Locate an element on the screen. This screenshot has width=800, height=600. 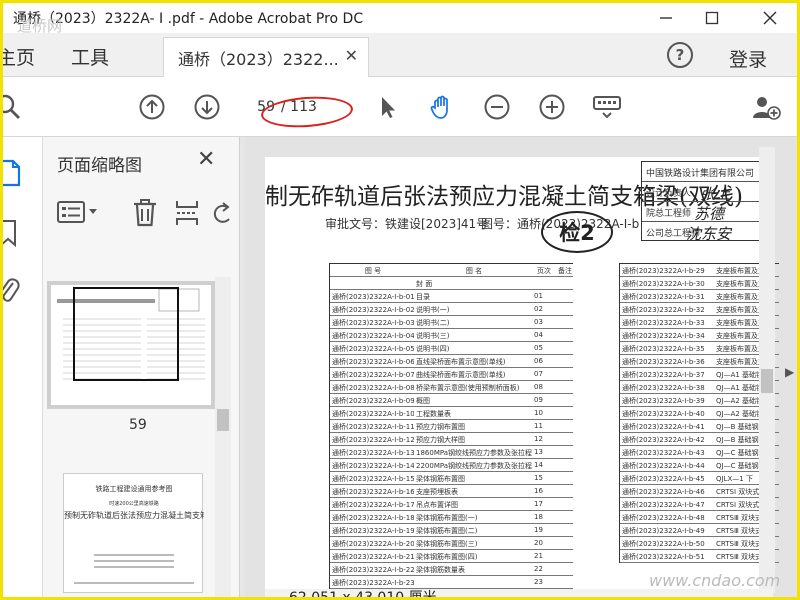
panel-title: 页面缩略图 is located at coordinates (99, 166).